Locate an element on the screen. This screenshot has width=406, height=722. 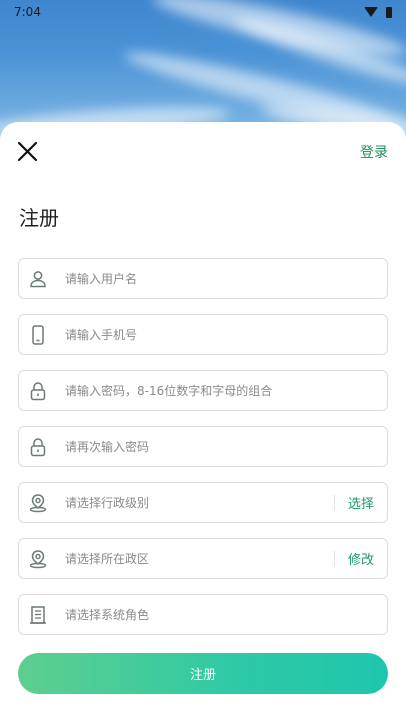
register-button: 注册 is located at coordinates (203, 673).